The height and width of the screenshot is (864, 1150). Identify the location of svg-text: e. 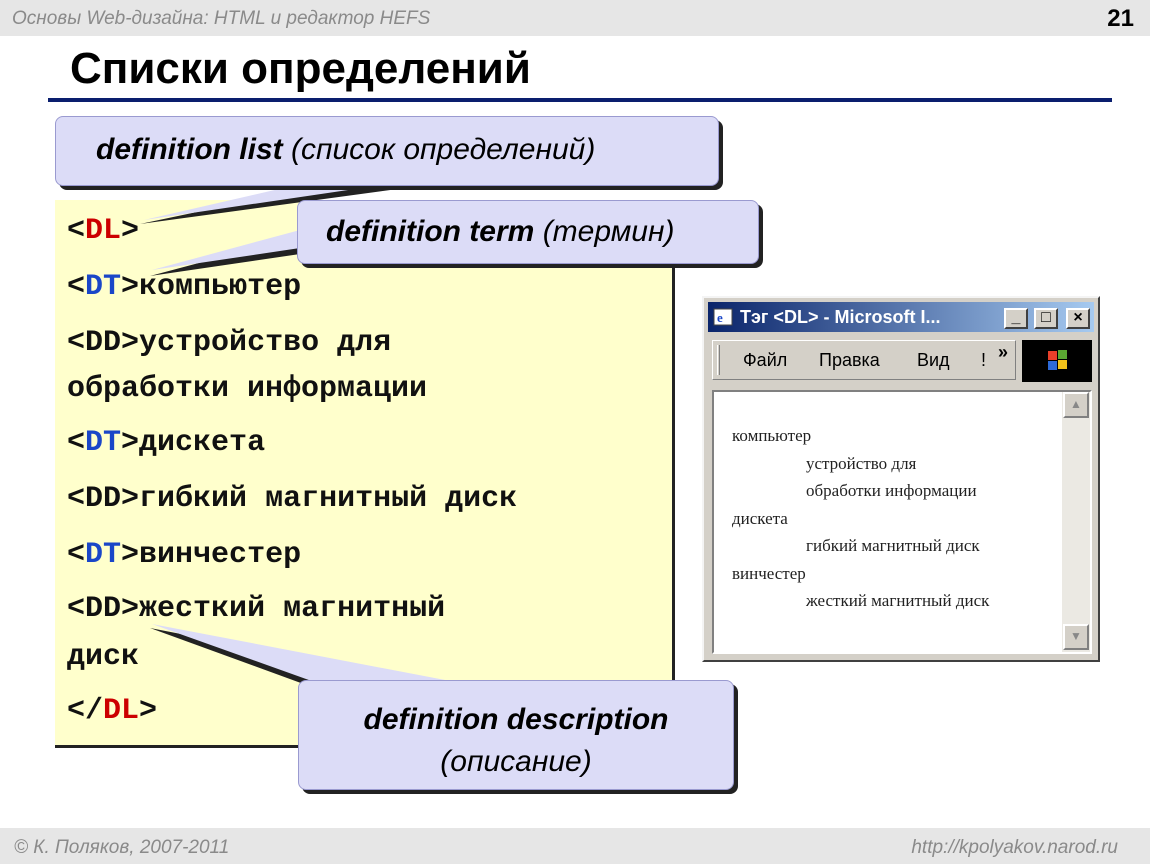
(720, 317).